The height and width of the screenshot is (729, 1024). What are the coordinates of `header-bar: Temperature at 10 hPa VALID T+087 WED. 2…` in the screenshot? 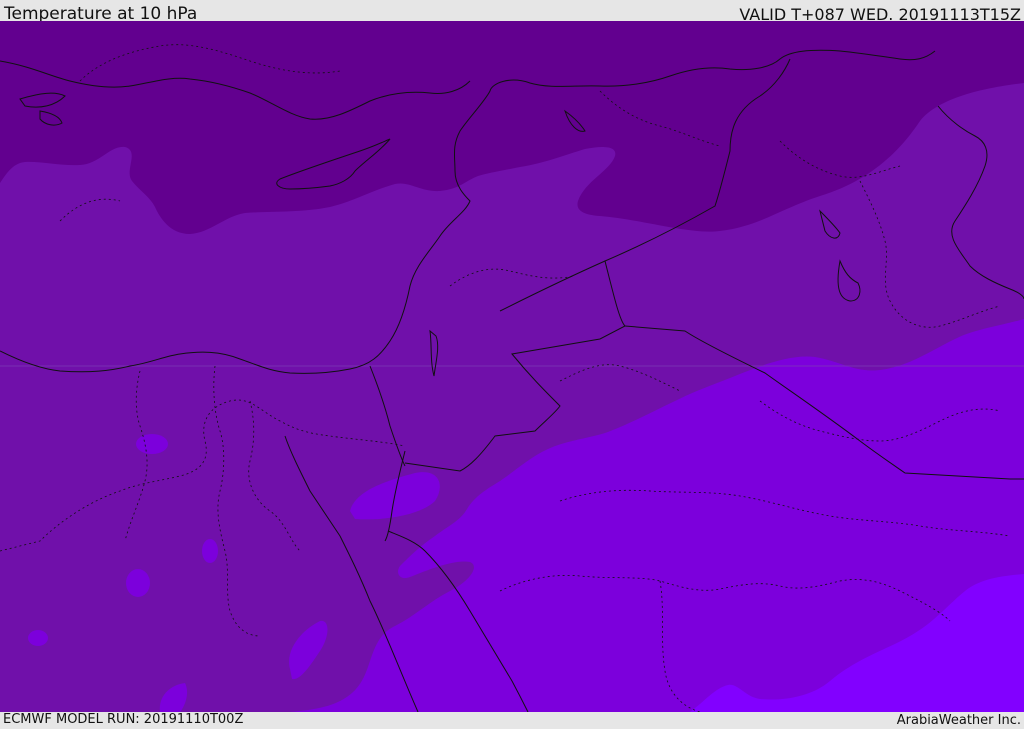 It's located at (512, 12).